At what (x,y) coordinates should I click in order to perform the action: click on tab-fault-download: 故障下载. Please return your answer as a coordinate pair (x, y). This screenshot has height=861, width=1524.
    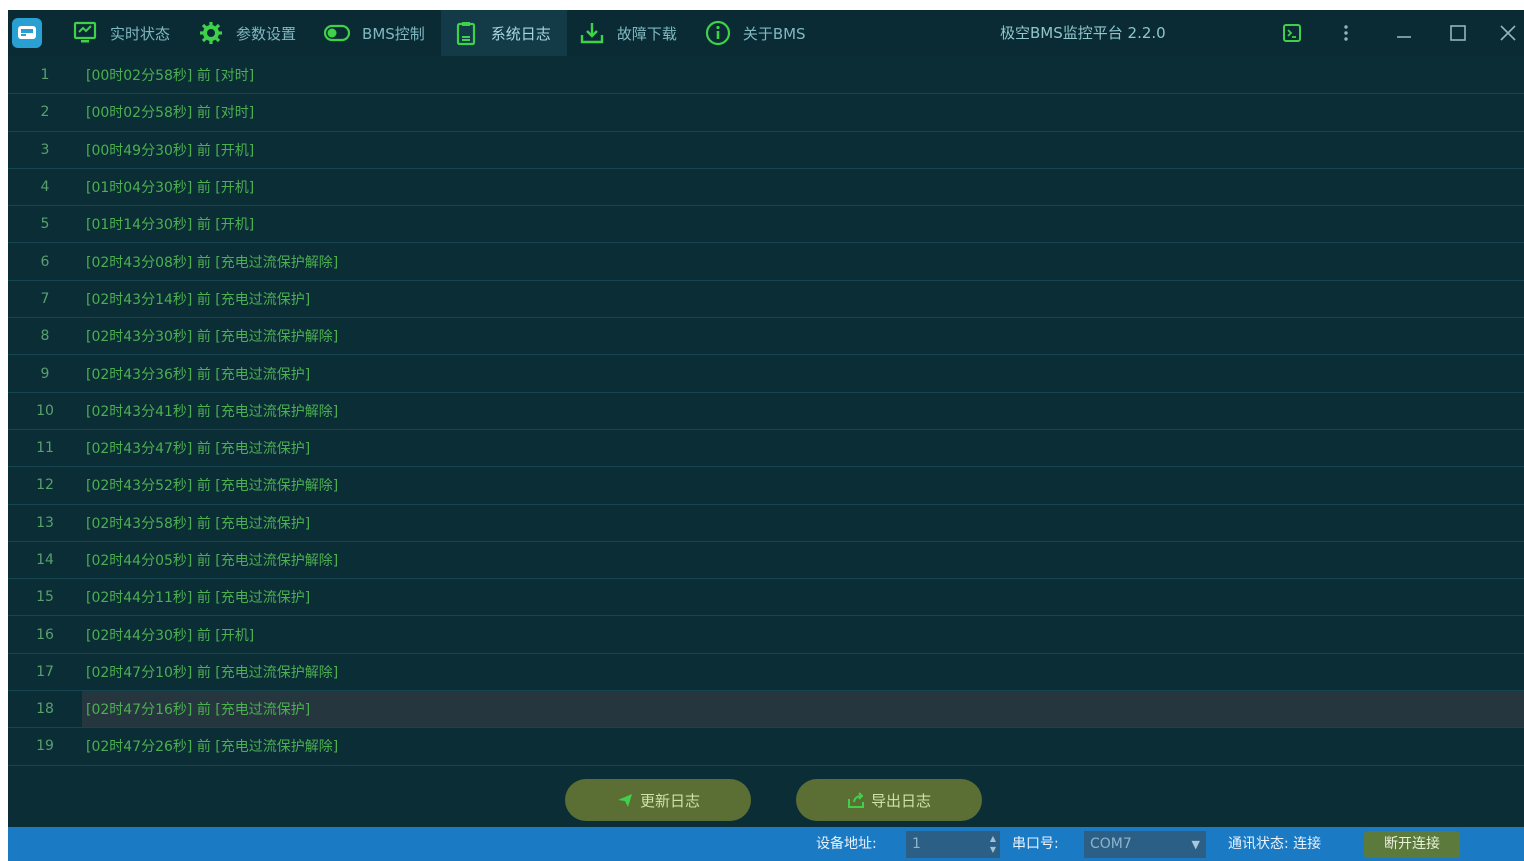
    Looking at the image, I should click on (630, 33).